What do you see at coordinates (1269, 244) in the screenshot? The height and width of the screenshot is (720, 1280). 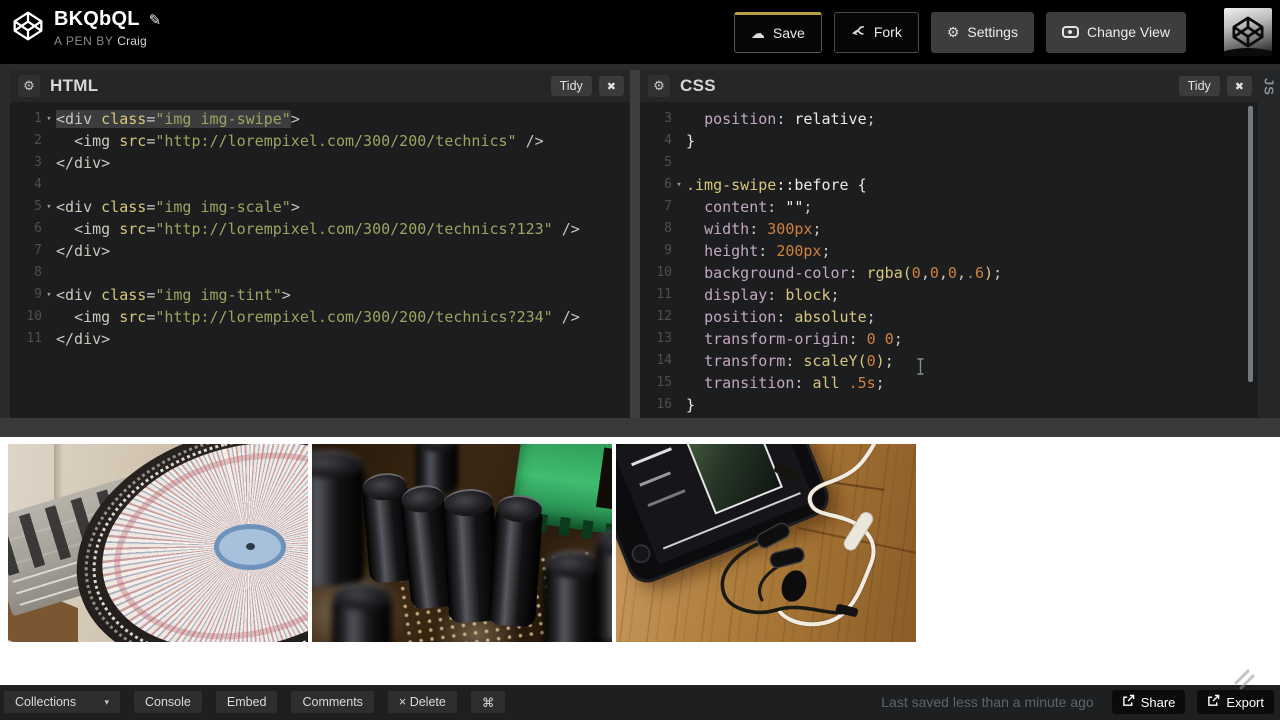 I see `js-panel-collapsed-tab: JS` at bounding box center [1269, 244].